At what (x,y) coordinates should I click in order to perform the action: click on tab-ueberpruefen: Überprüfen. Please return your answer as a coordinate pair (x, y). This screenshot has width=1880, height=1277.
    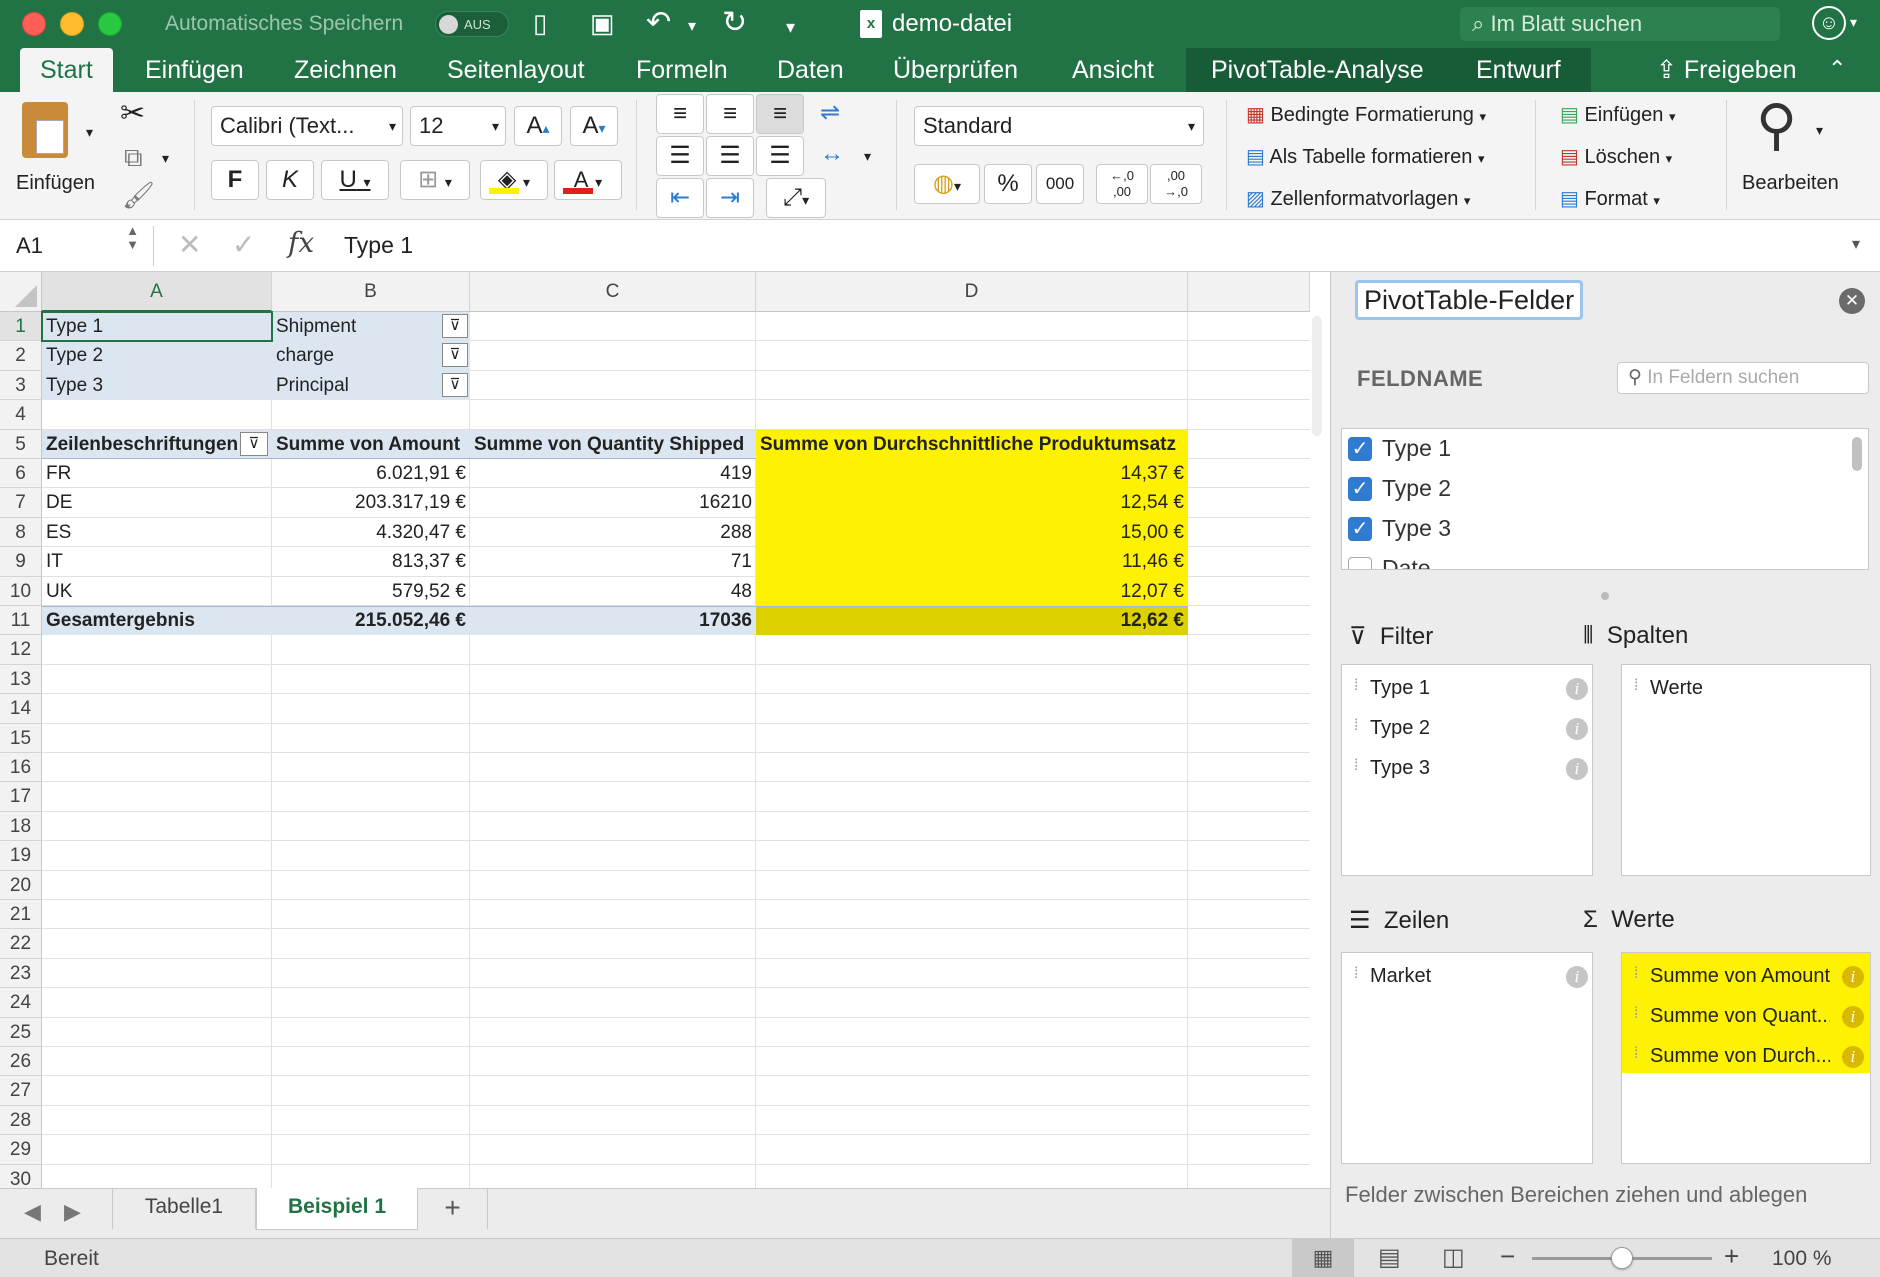
    Looking at the image, I should click on (955, 70).